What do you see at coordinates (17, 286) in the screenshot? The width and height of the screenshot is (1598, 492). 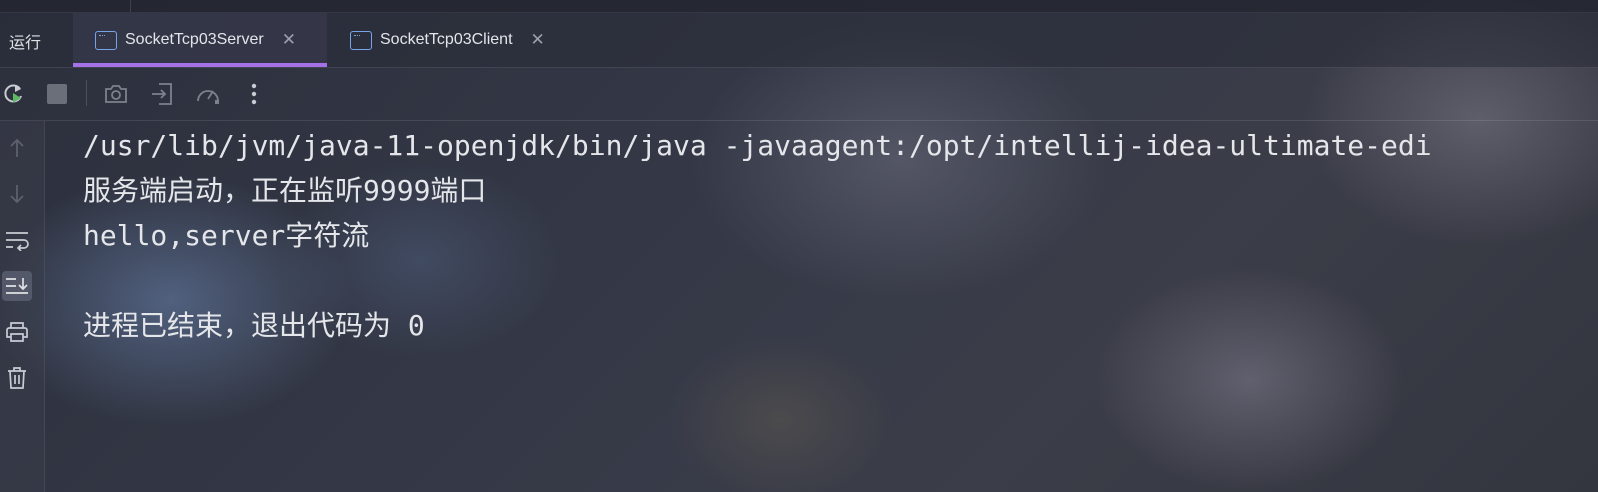 I see `scroll-to-end-icon` at bounding box center [17, 286].